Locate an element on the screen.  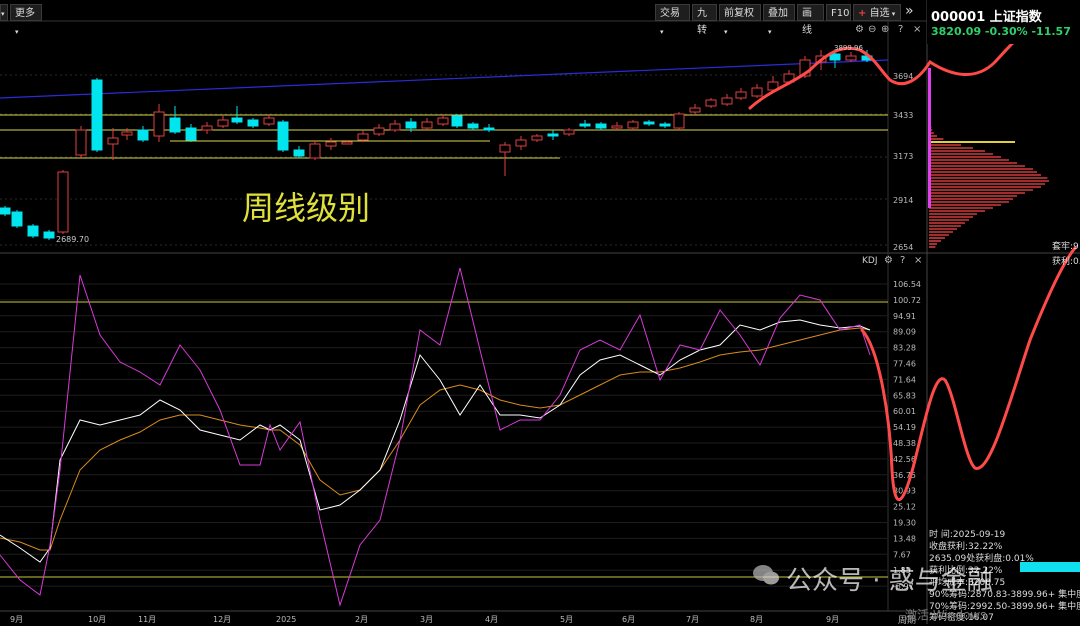
kdj-tick: 94.91 is located at coordinates (904, 316).